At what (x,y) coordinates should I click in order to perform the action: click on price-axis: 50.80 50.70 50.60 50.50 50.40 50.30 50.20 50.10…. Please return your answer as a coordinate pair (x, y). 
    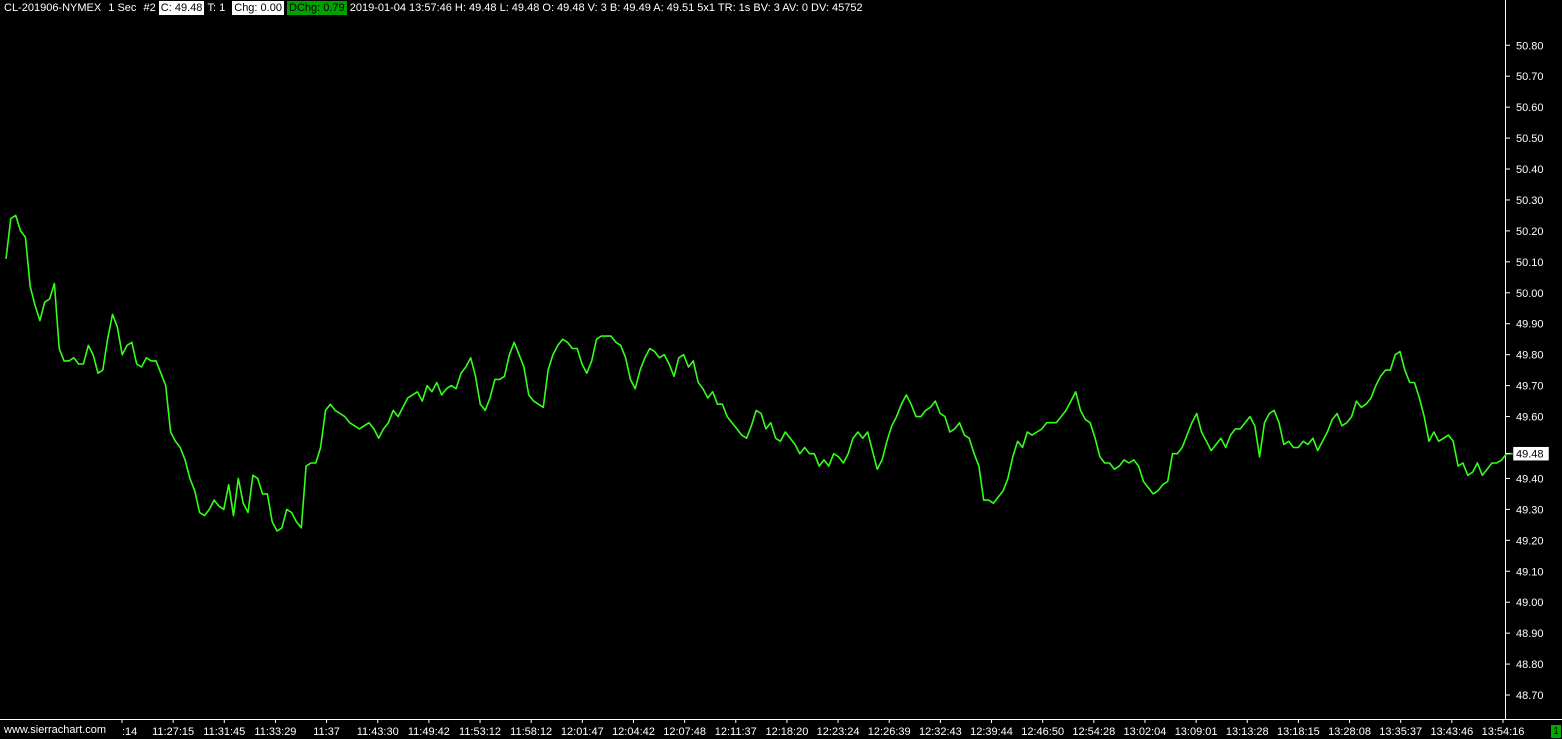
    Looking at the image, I should click on (1524, 371).